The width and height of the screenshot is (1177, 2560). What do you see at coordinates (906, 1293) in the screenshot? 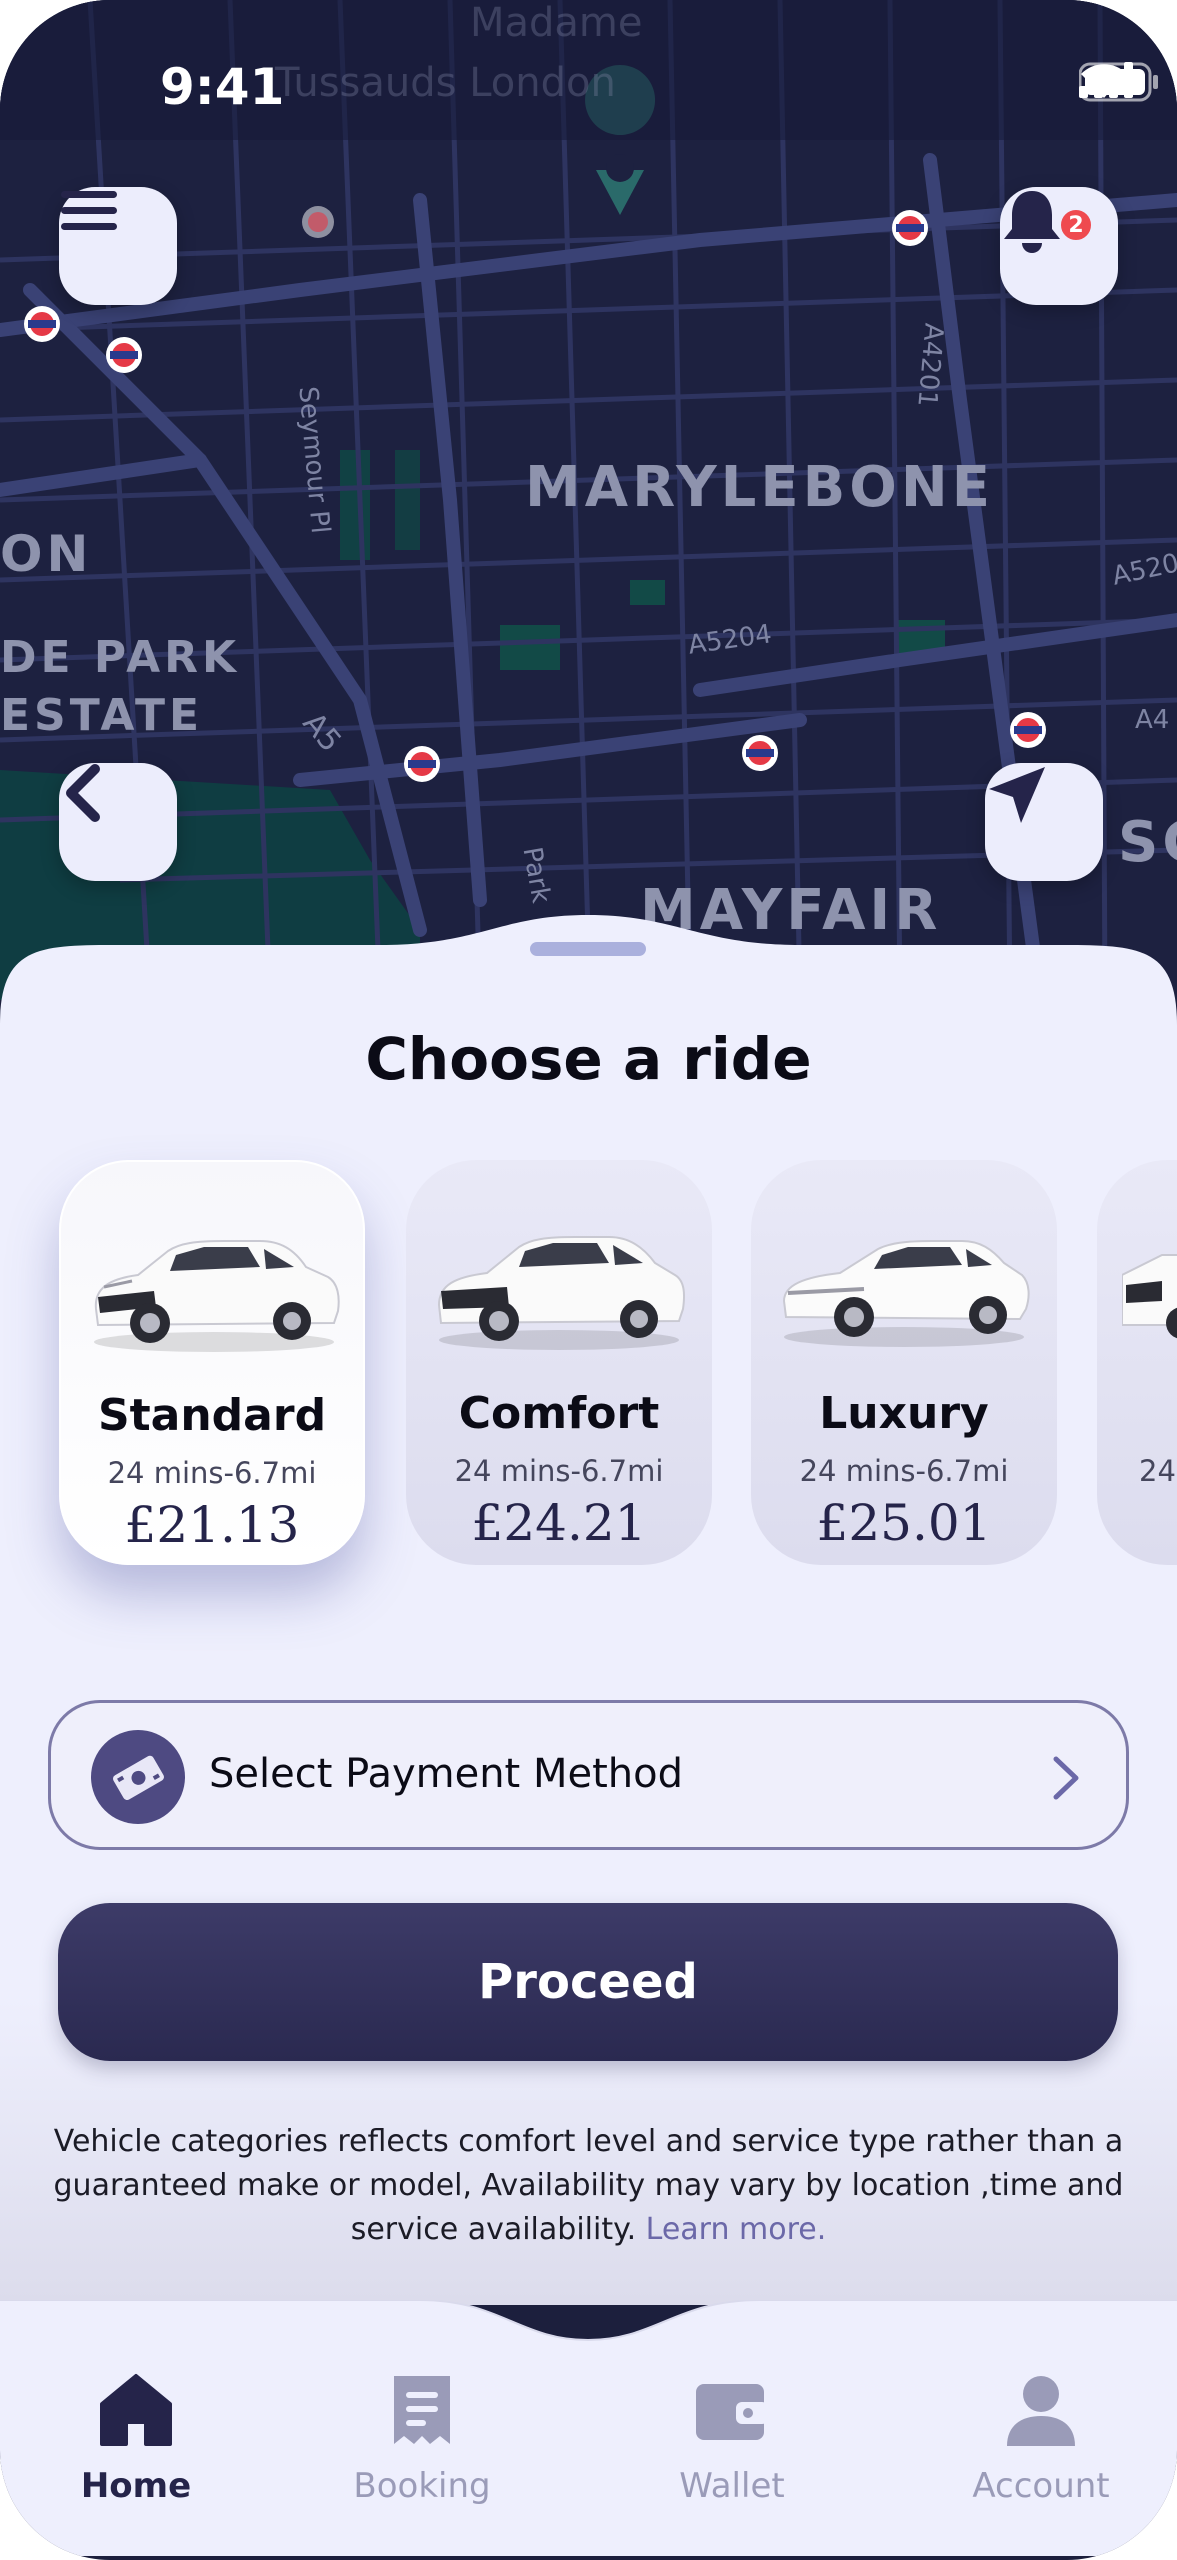
I see `car-luxury-image` at bounding box center [906, 1293].